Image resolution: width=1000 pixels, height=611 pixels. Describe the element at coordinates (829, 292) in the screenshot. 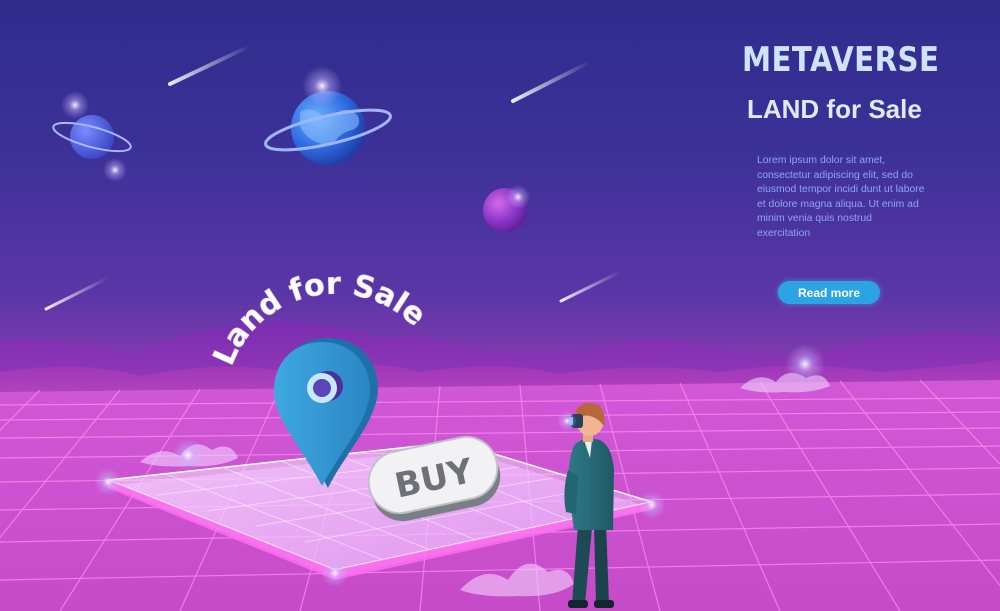

I see `read-more-button: Read more` at that location.